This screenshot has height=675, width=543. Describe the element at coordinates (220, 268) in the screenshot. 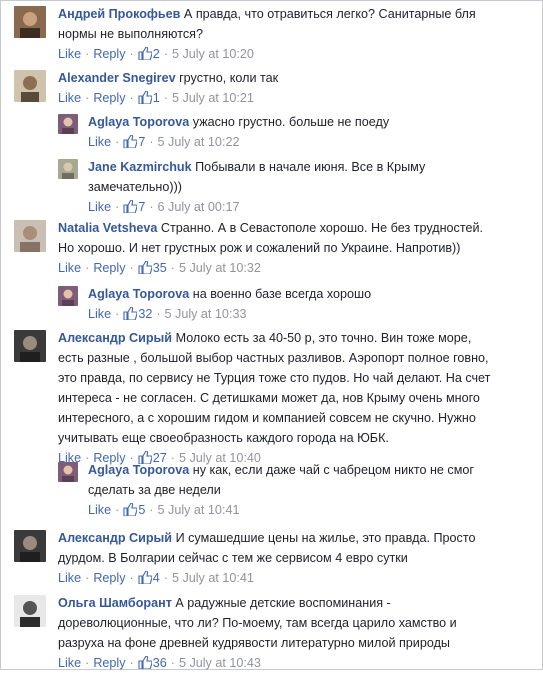

I see `timestamp: 5 July at 10:32` at that location.